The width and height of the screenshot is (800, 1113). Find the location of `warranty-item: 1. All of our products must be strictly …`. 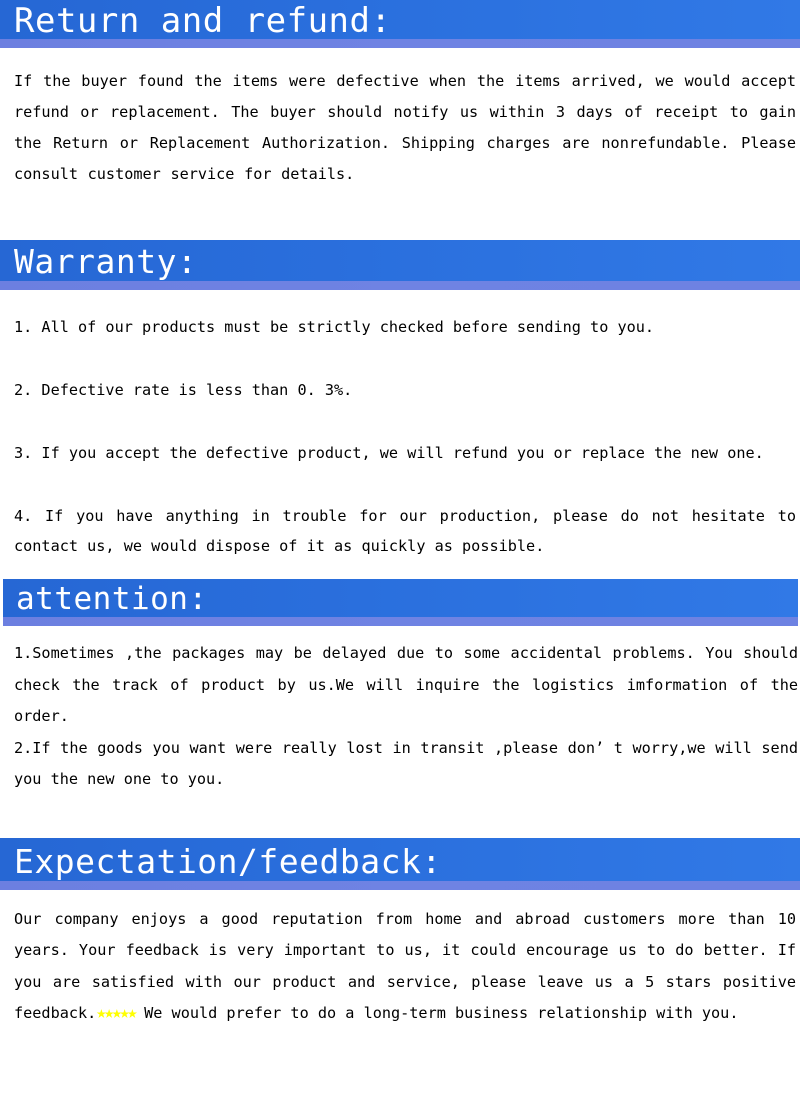

warranty-item: 1. All of our products must be strictly … is located at coordinates (334, 327).